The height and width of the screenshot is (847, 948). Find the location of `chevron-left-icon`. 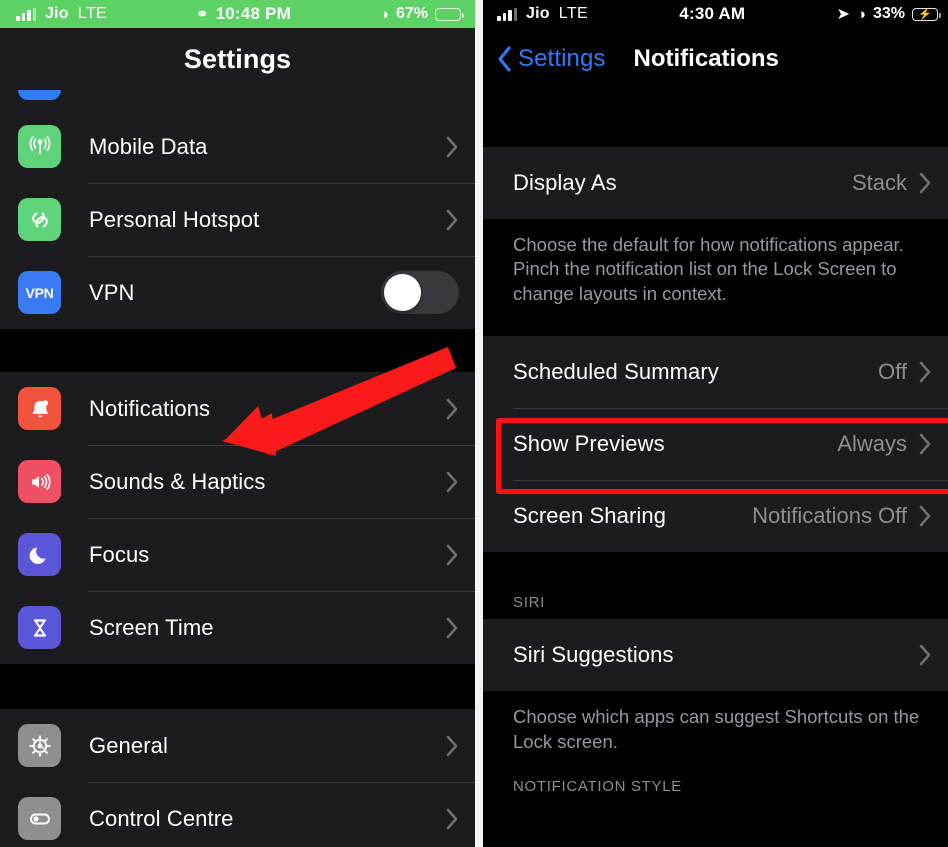

chevron-left-icon is located at coordinates (504, 59).